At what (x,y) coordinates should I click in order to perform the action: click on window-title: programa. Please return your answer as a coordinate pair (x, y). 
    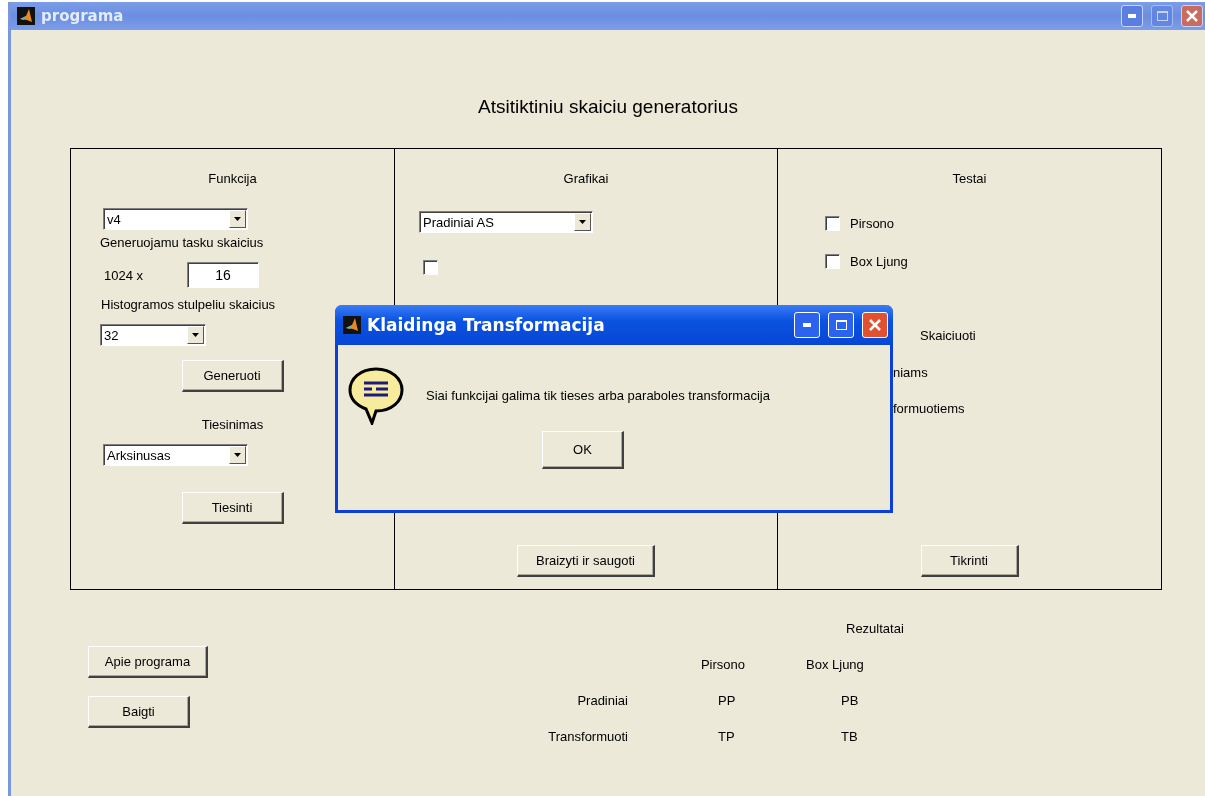
    Looking at the image, I should click on (83, 16).